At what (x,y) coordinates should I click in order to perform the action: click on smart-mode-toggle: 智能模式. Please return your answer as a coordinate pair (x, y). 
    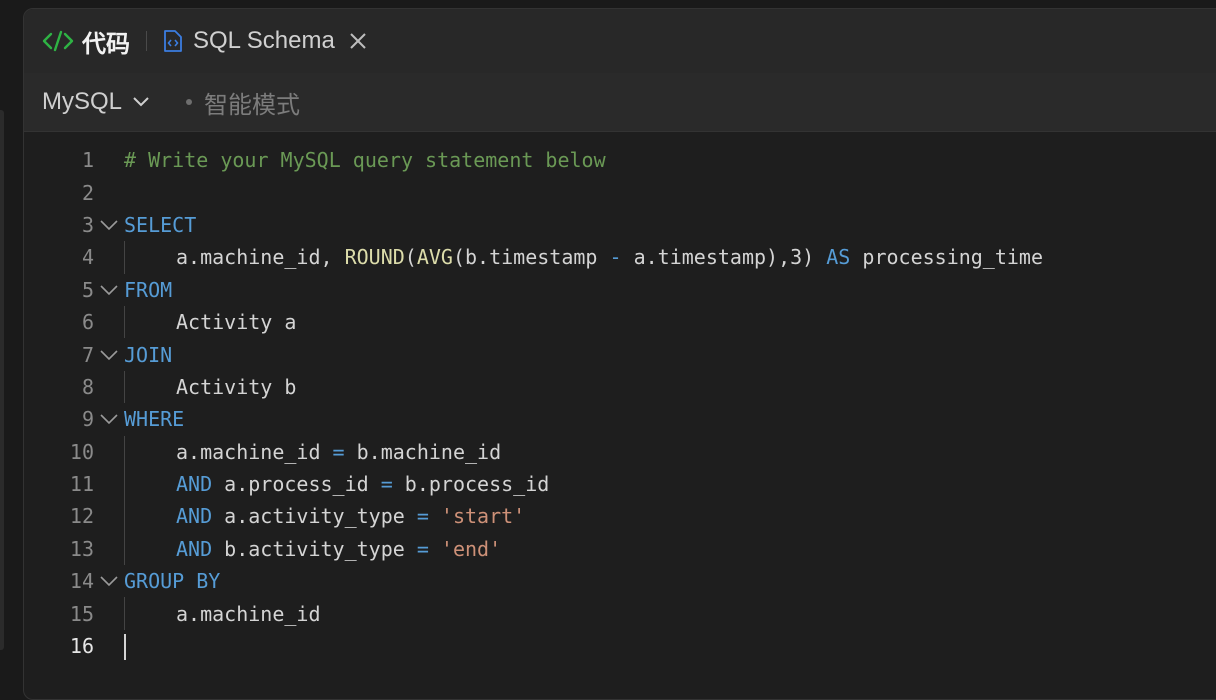
    Looking at the image, I should click on (243, 102).